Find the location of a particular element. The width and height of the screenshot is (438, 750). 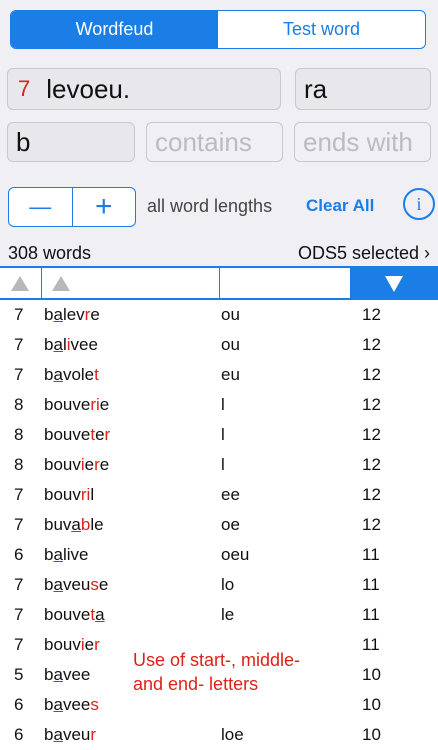

sort-score-header is located at coordinates (394, 283).